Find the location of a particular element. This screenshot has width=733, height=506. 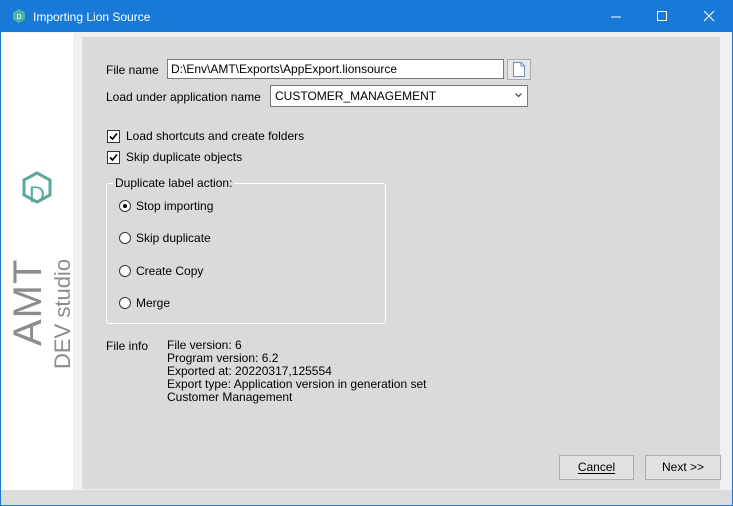

close-button is located at coordinates (709, 16).